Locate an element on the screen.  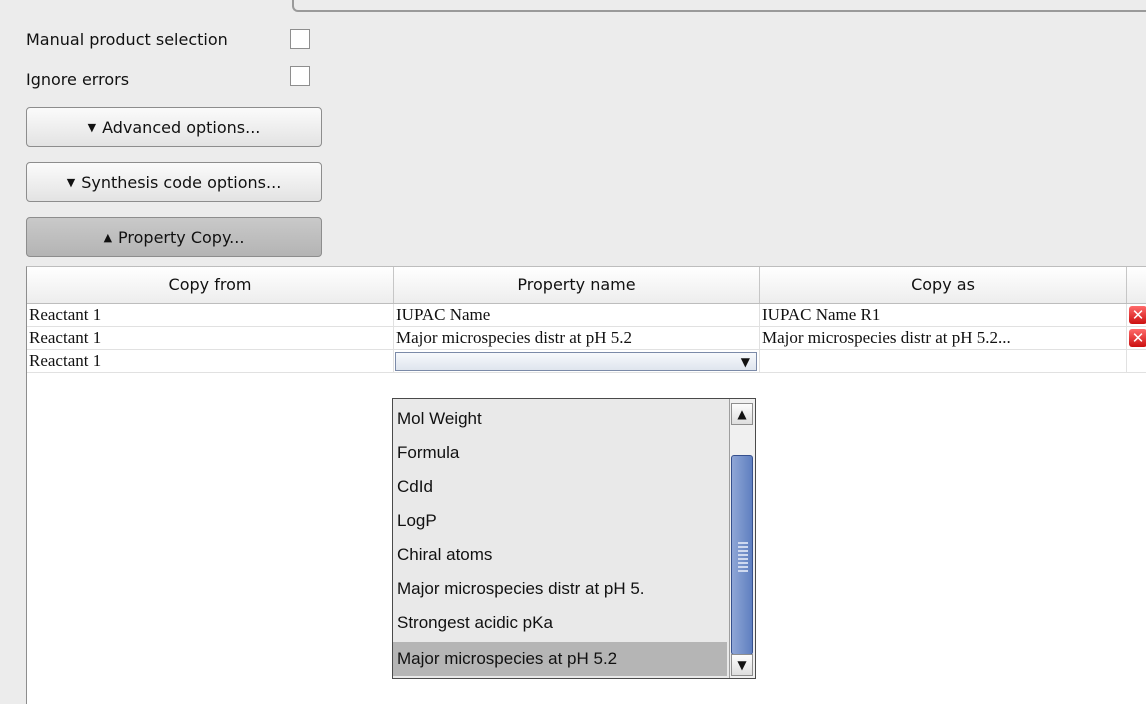
table-row: Reactant 1 ▼ is located at coordinates (586, 361).